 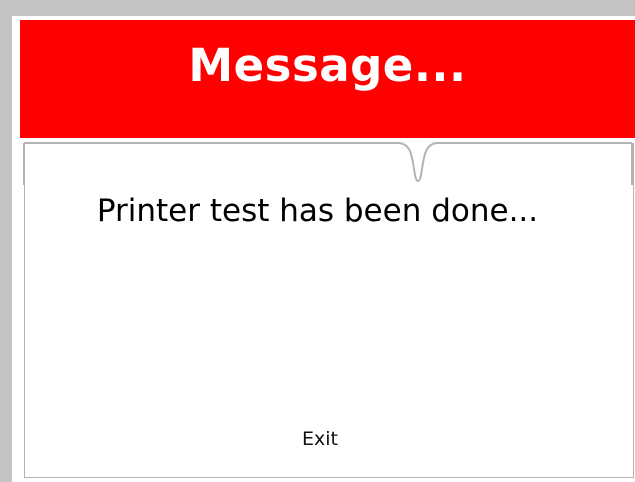 What do you see at coordinates (320, 439) in the screenshot?
I see `exit-button: Exit` at bounding box center [320, 439].